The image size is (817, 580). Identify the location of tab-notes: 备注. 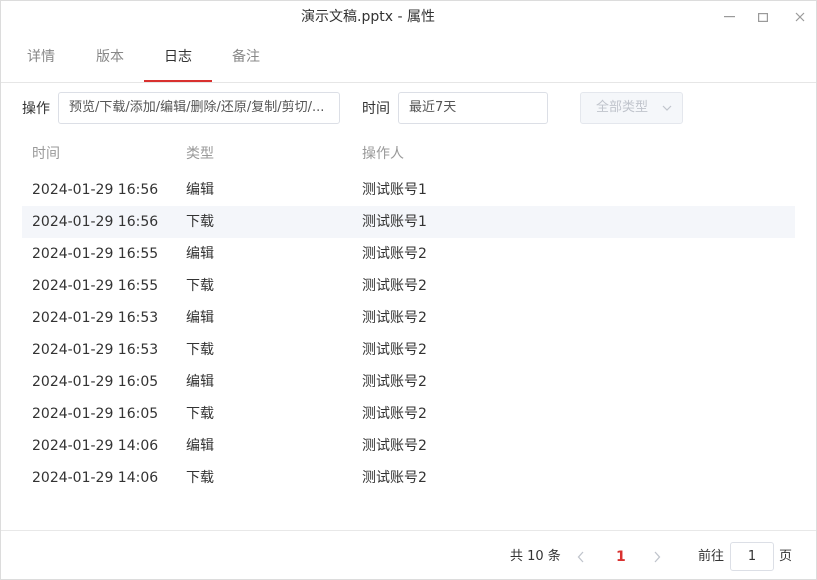
(246, 57).